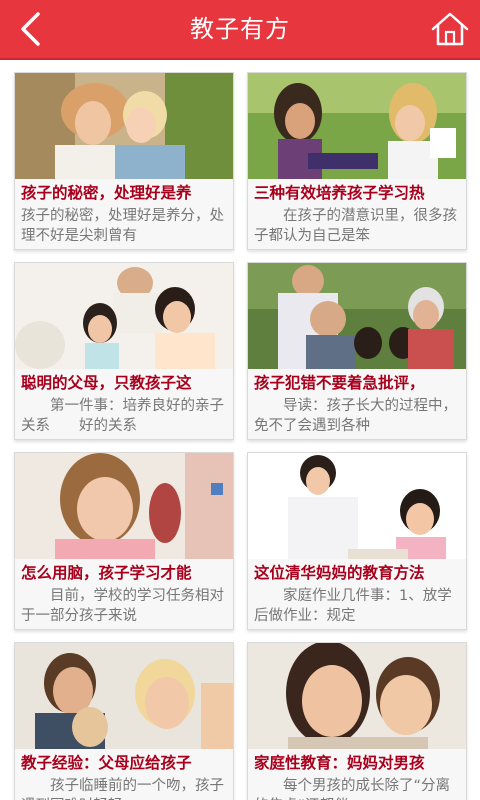 Image resolution: width=480 pixels, height=800 pixels. I want to click on home-icon, so click(450, 29).